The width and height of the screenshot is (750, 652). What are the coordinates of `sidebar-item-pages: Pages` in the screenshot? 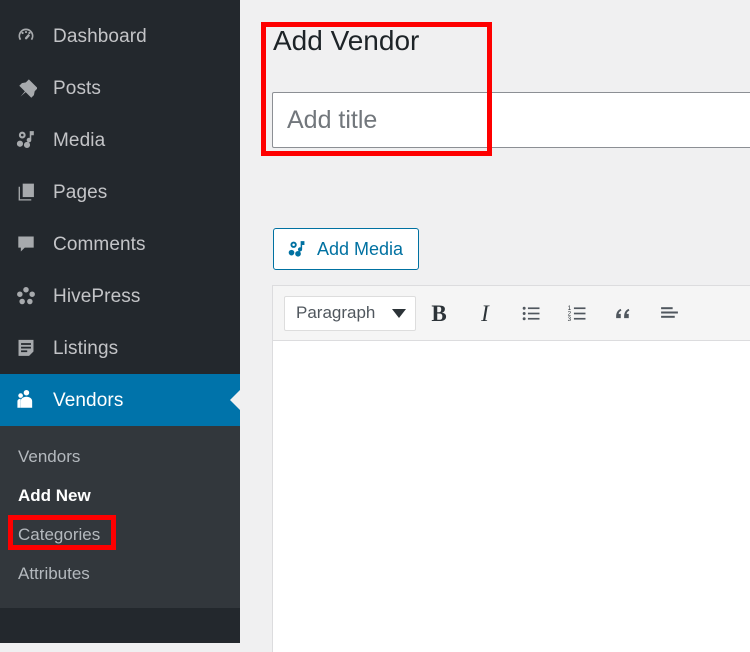 It's located at (120, 192).